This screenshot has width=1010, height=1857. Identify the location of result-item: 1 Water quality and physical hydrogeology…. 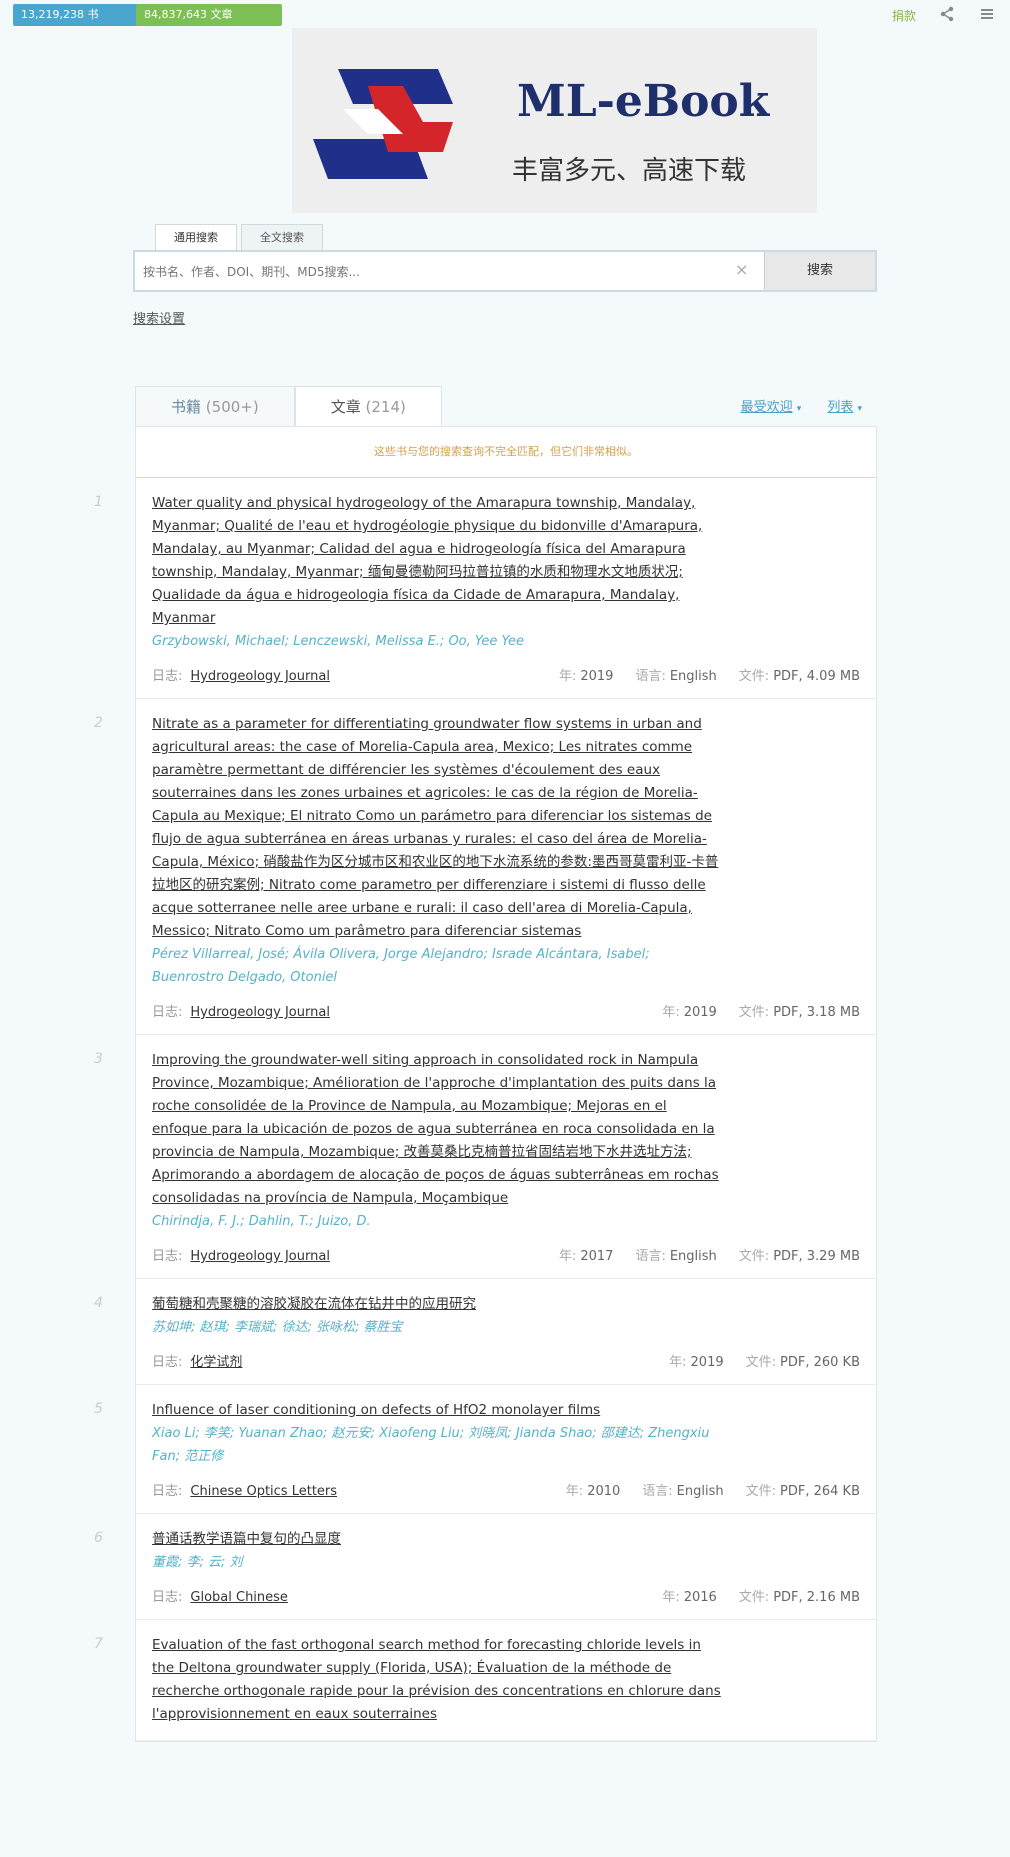
(485, 588).